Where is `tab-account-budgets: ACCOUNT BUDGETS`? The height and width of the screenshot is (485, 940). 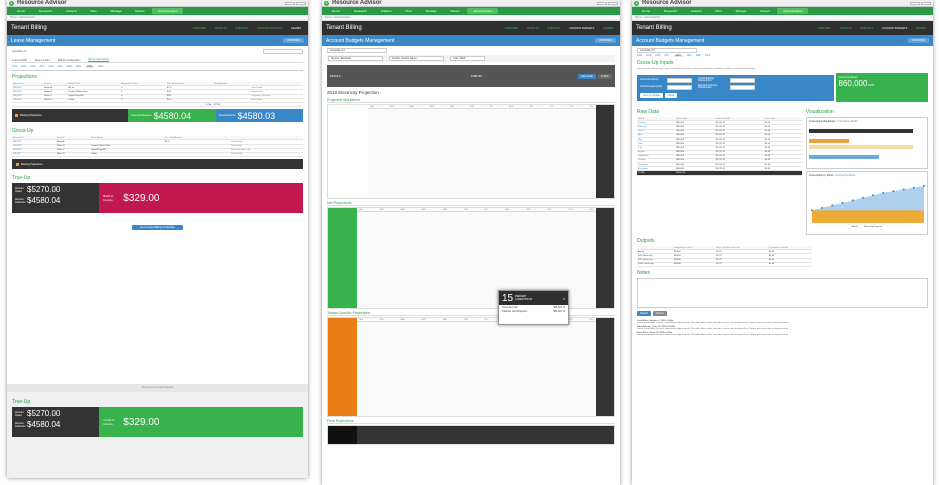 tab-account-budgets: ACCOUNT BUDGETS is located at coordinates (269, 28).